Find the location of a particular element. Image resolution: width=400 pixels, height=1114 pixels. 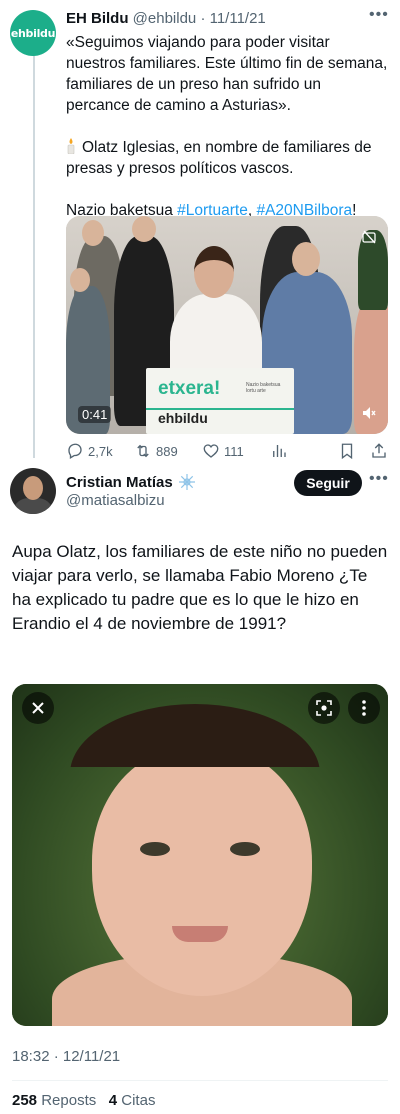

tweet2-author: Cristian Matías is located at coordinates (131, 482).